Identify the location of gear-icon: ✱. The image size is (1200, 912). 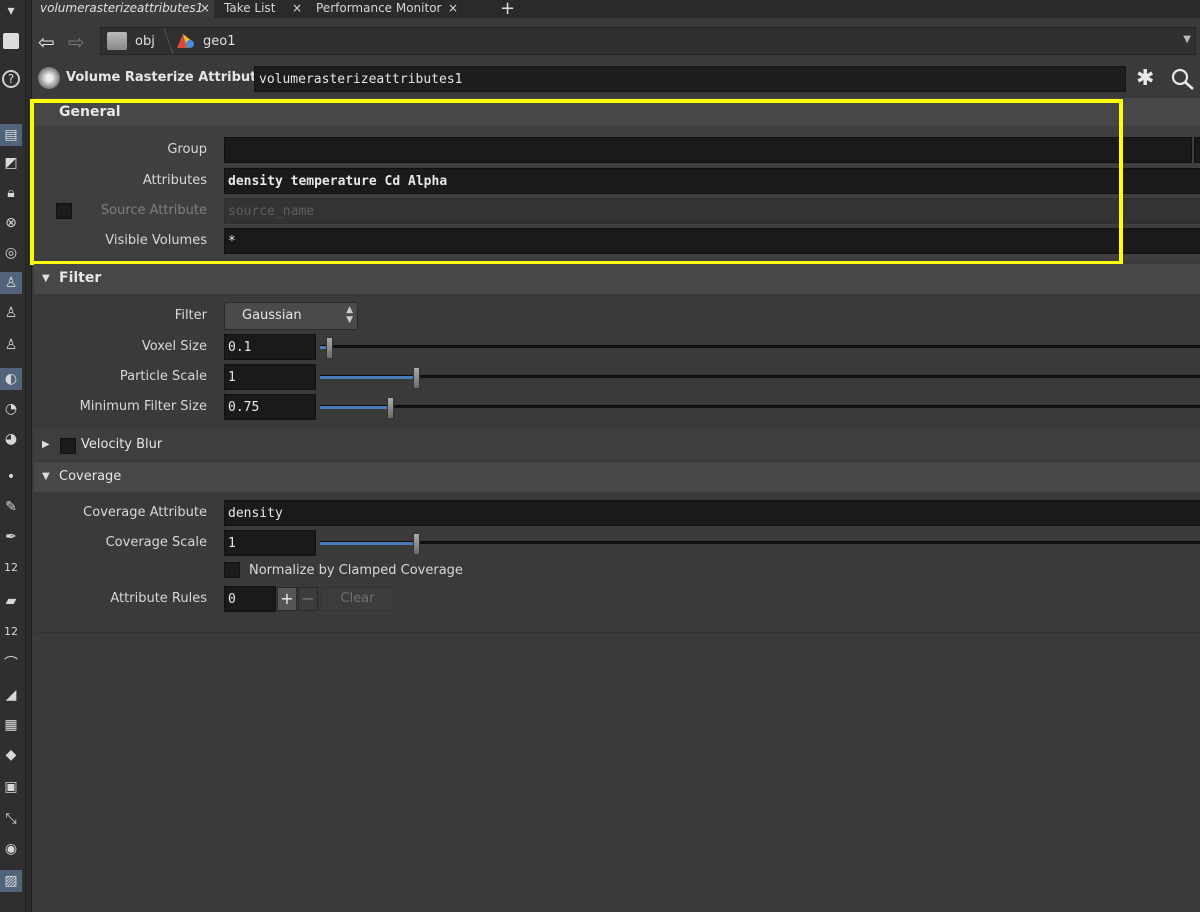
(1145, 78).